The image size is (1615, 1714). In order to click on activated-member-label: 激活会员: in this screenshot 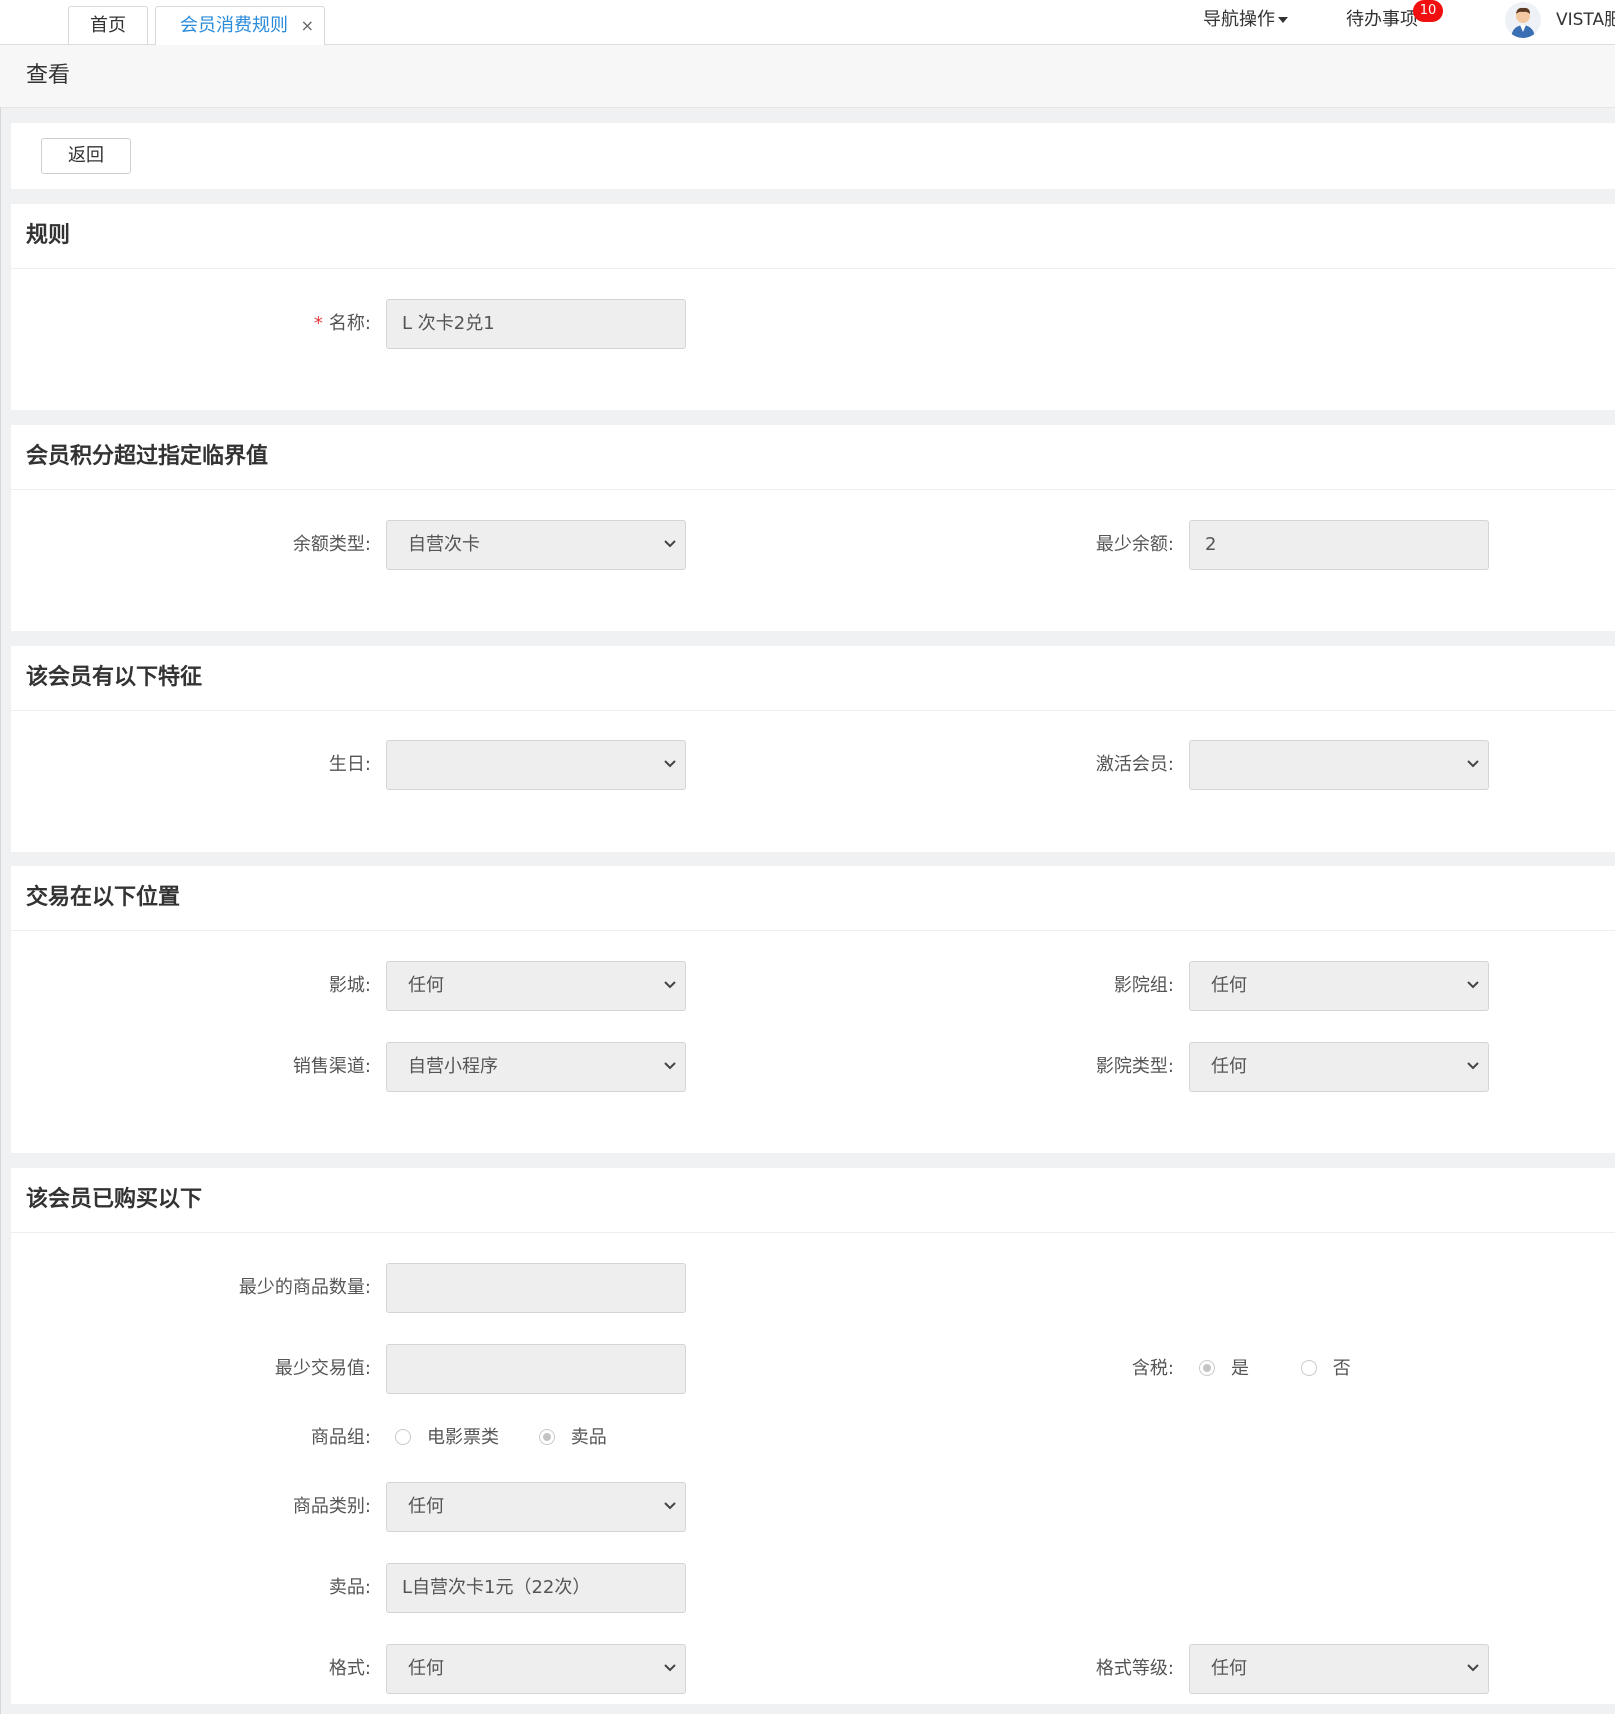, I will do `click(1134, 764)`.